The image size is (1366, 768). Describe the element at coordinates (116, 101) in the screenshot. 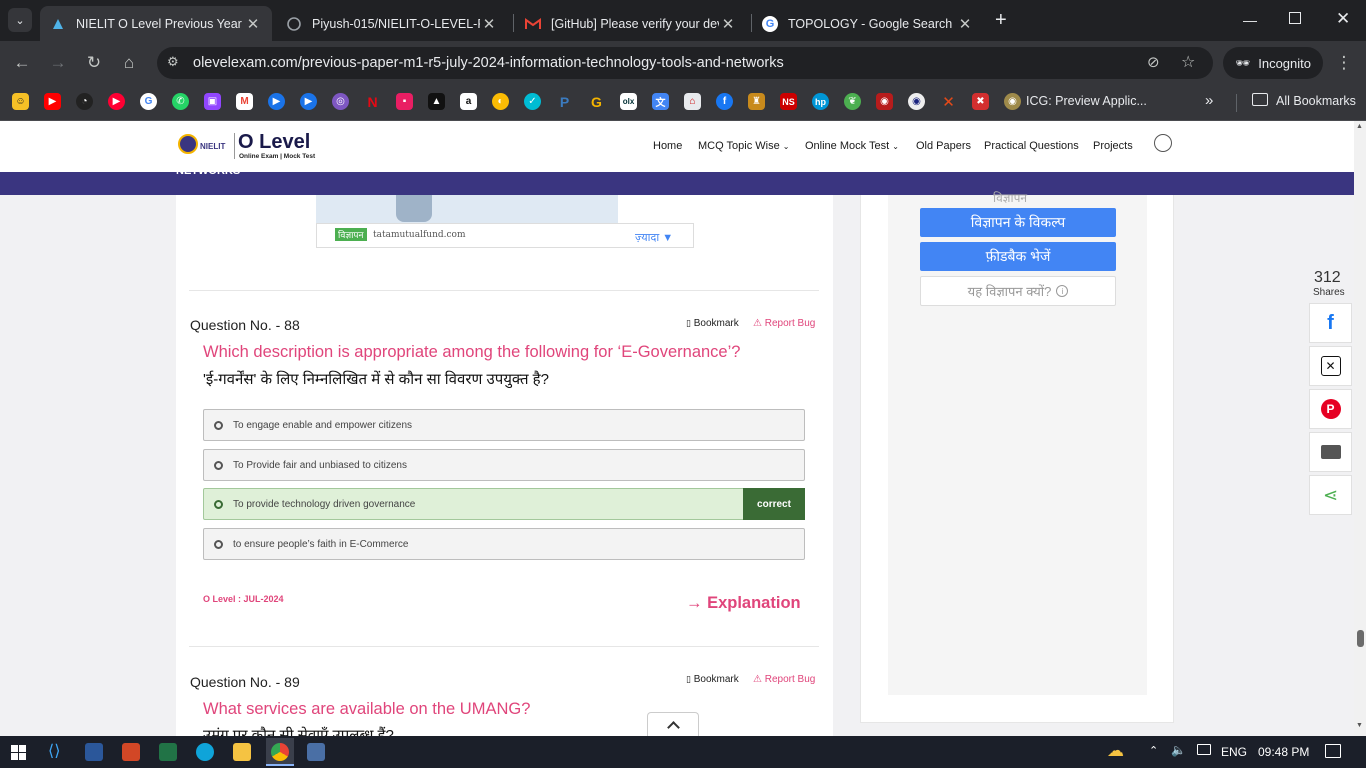

I see `youtube-music-icon: ▶` at that location.